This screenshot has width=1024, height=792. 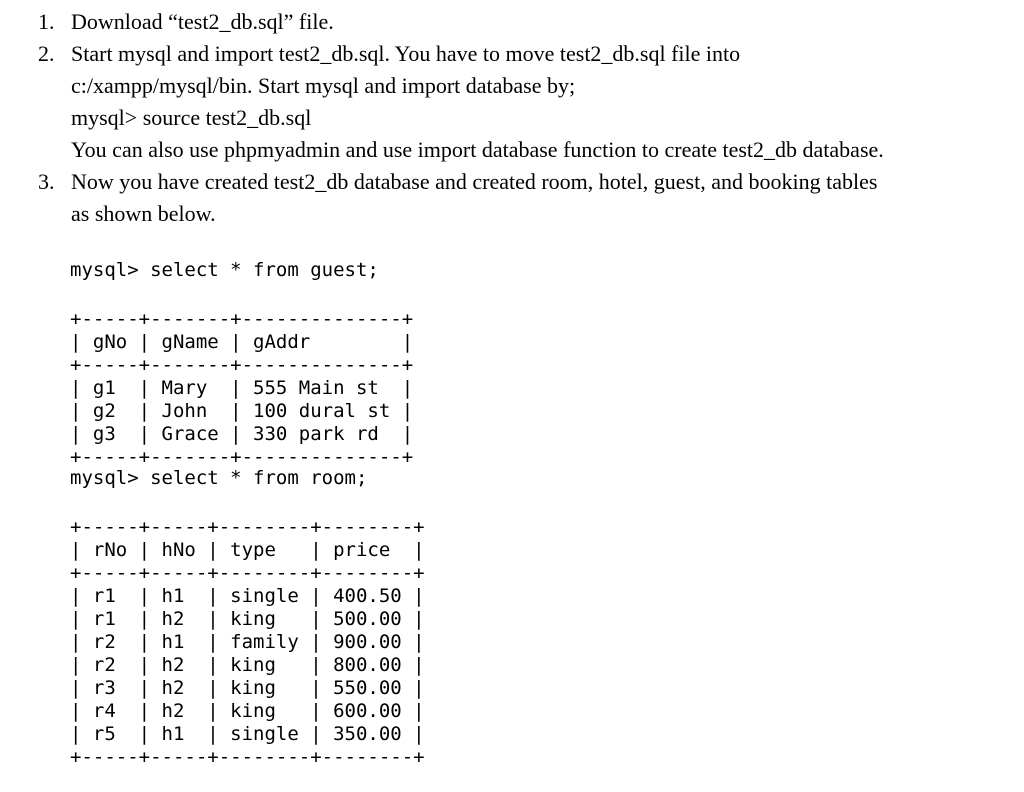 What do you see at coordinates (242, 342) in the screenshot?
I see `table-row: | gNo | gName | gAddr |` at bounding box center [242, 342].